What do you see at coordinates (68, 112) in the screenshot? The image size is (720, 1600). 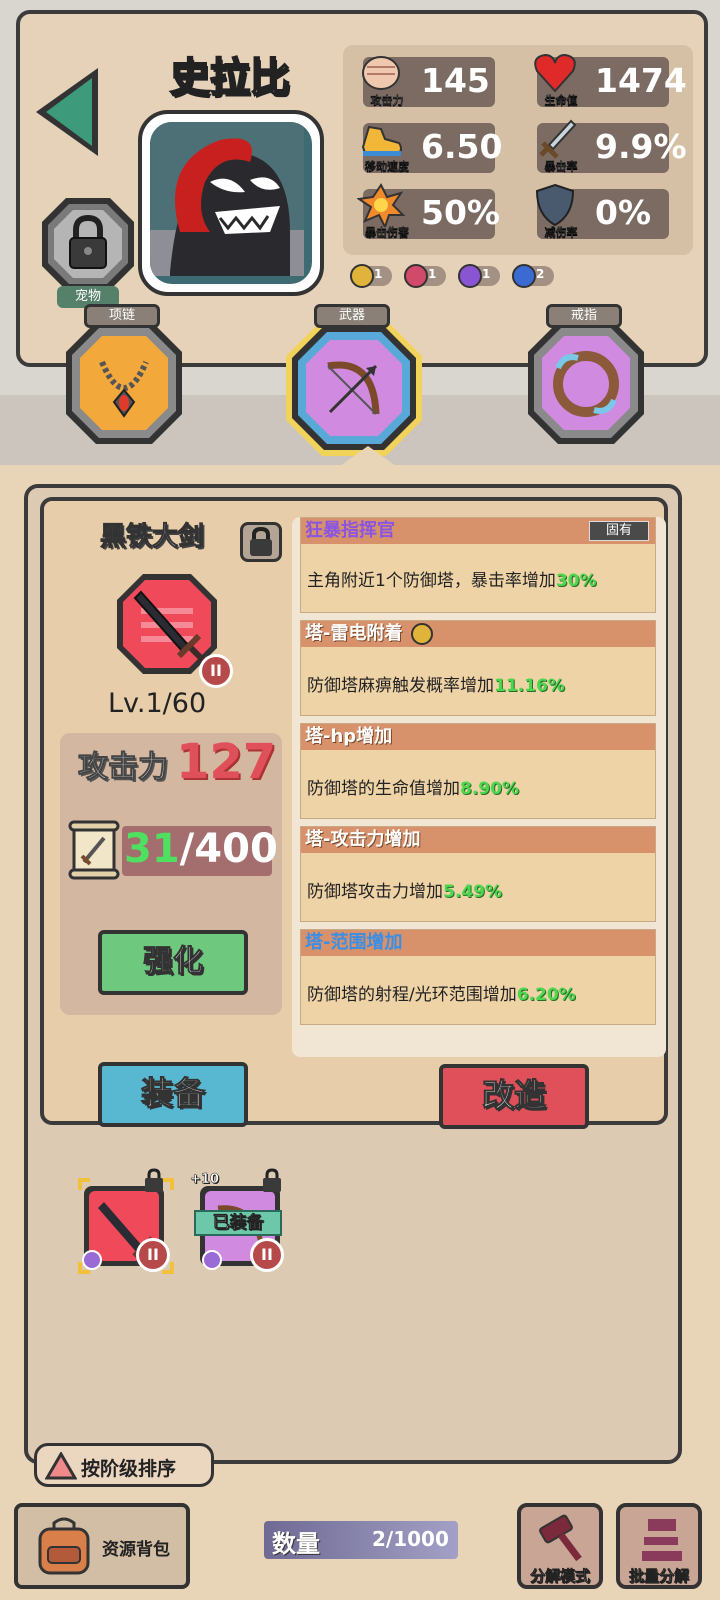 I see `back-arrow-icon` at bounding box center [68, 112].